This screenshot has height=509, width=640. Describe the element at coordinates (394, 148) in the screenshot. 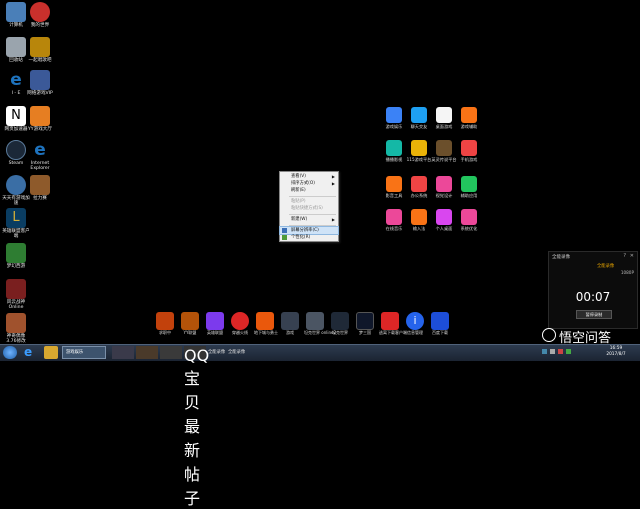

I see `video-icon` at that location.